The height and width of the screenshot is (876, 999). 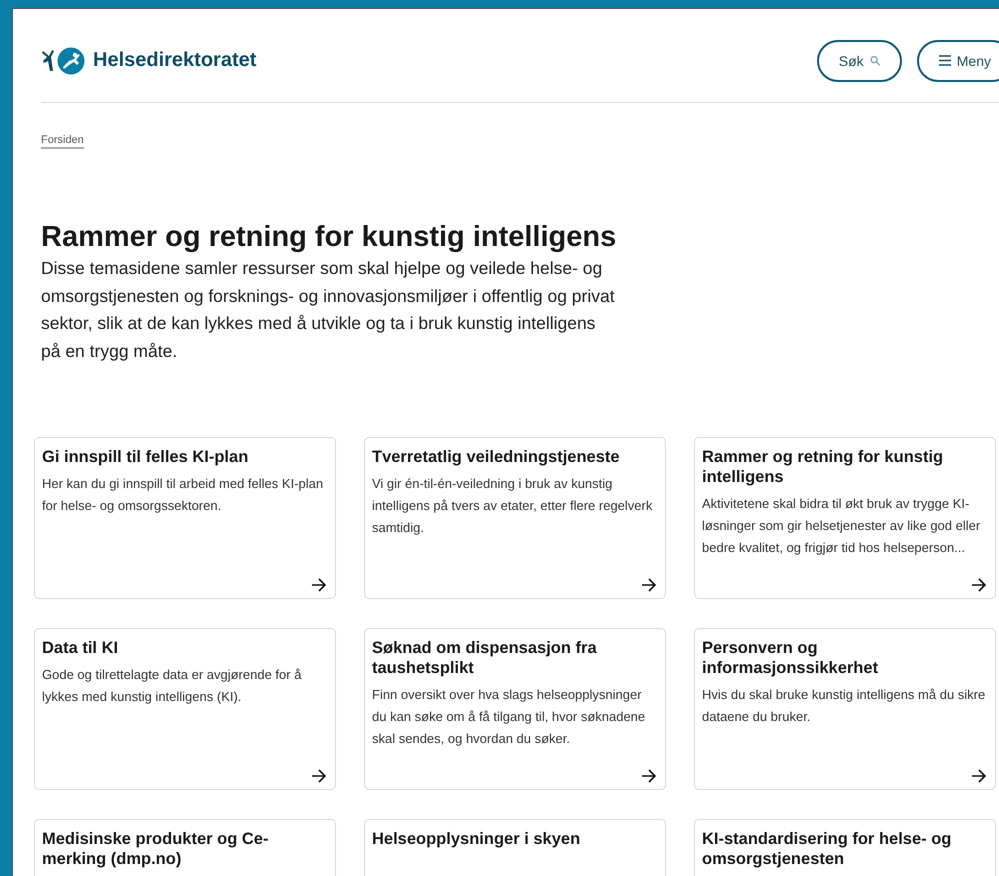 What do you see at coordinates (823, 467) in the screenshot?
I see `card-title: Rammer og retning for kunstig intelligens` at bounding box center [823, 467].